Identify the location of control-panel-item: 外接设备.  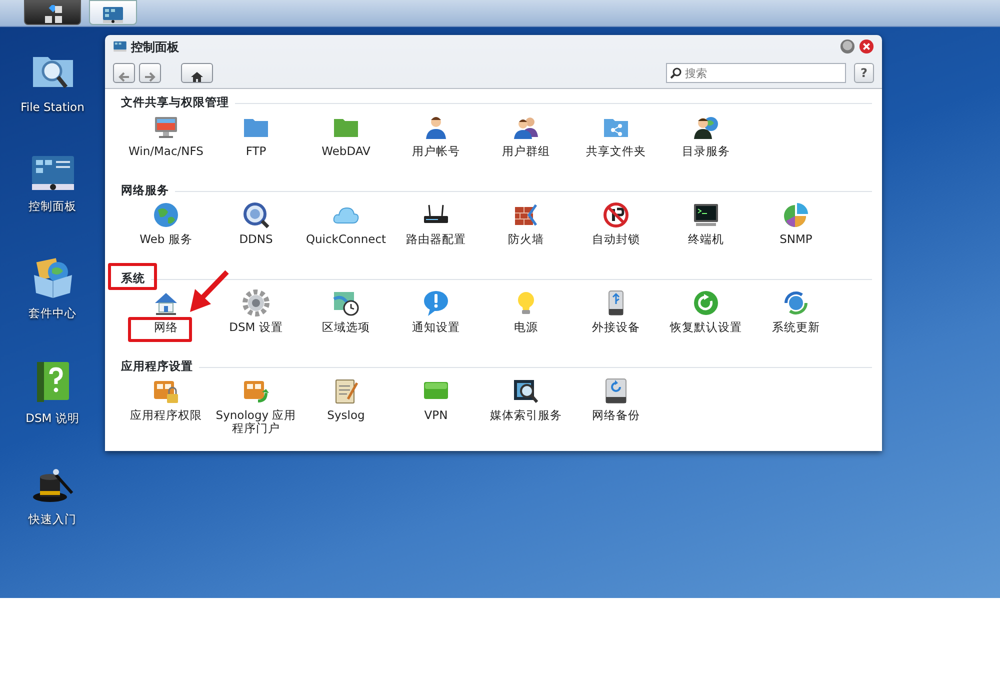
(616, 323).